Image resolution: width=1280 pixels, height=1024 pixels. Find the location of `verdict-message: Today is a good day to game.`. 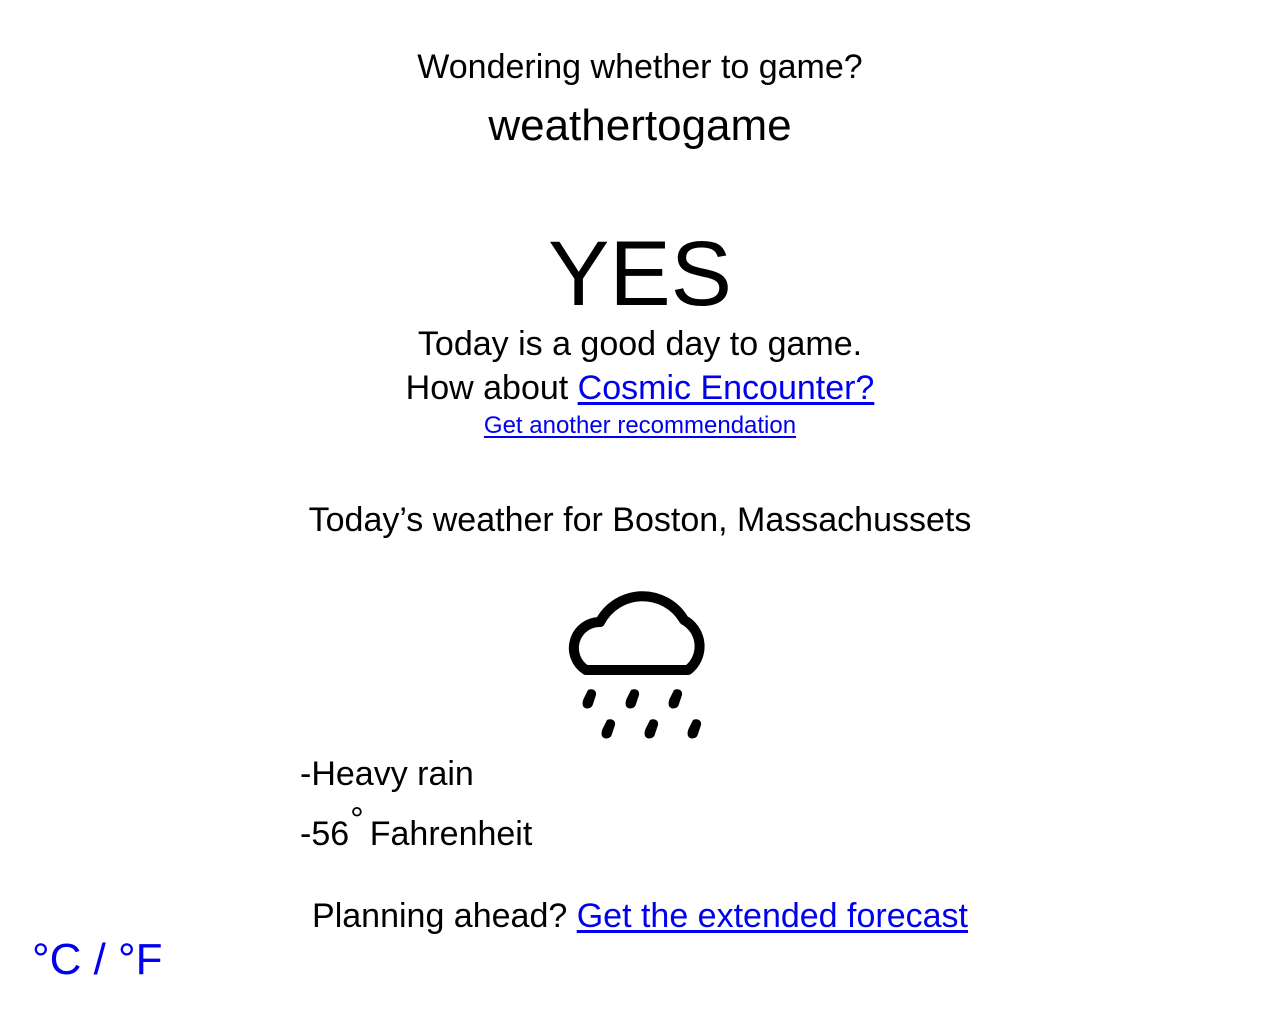

verdict-message: Today is a good day to game. is located at coordinates (640, 344).